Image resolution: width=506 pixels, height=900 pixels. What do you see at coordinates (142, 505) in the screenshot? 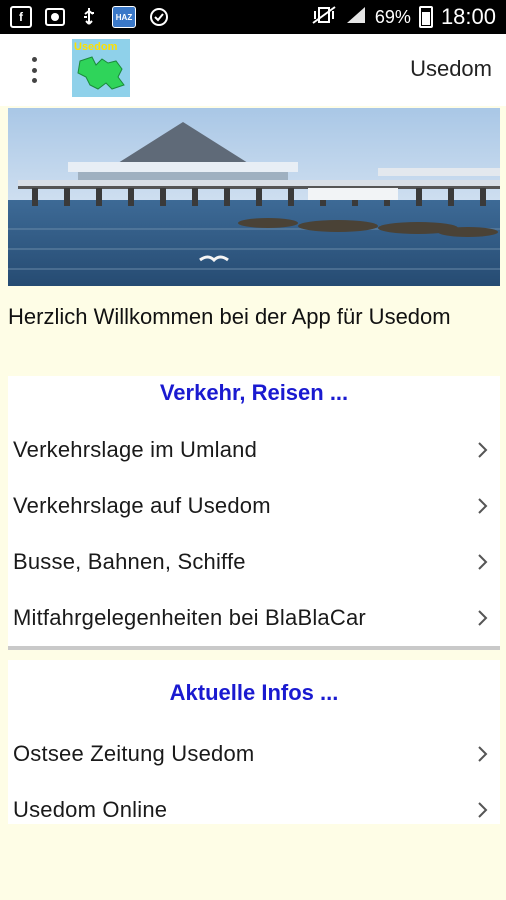
I see `list-item-label: Verkehrslage auf Usedom` at bounding box center [142, 505].